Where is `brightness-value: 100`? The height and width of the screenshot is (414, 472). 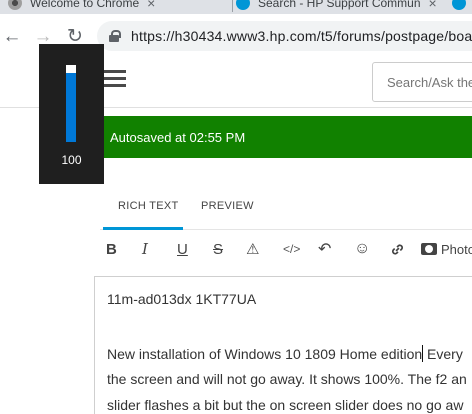 brightness-value: 100 is located at coordinates (71, 160).